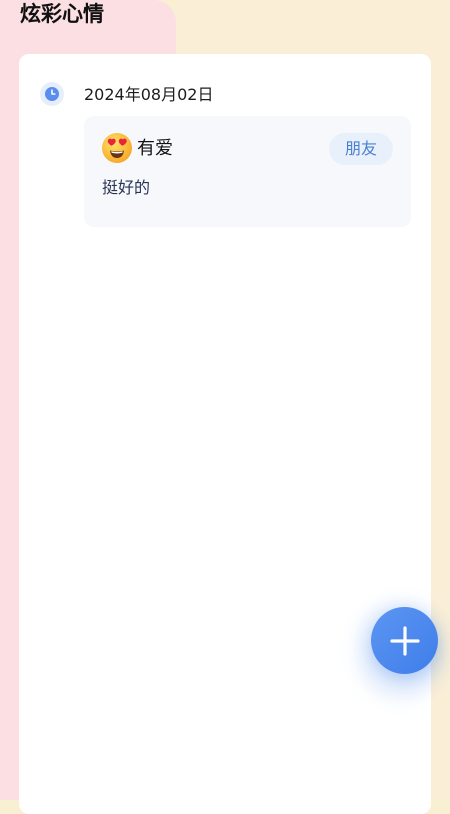 The height and width of the screenshot is (814, 450). I want to click on plus-icon, so click(404, 640).